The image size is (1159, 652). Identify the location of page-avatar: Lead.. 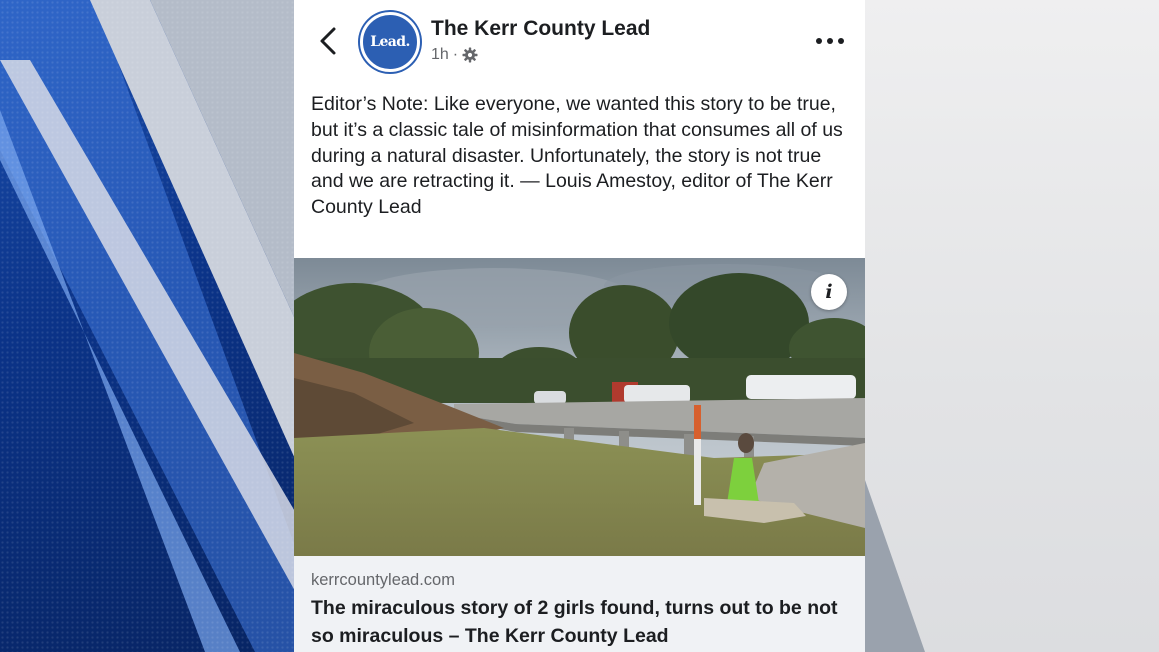
(390, 42).